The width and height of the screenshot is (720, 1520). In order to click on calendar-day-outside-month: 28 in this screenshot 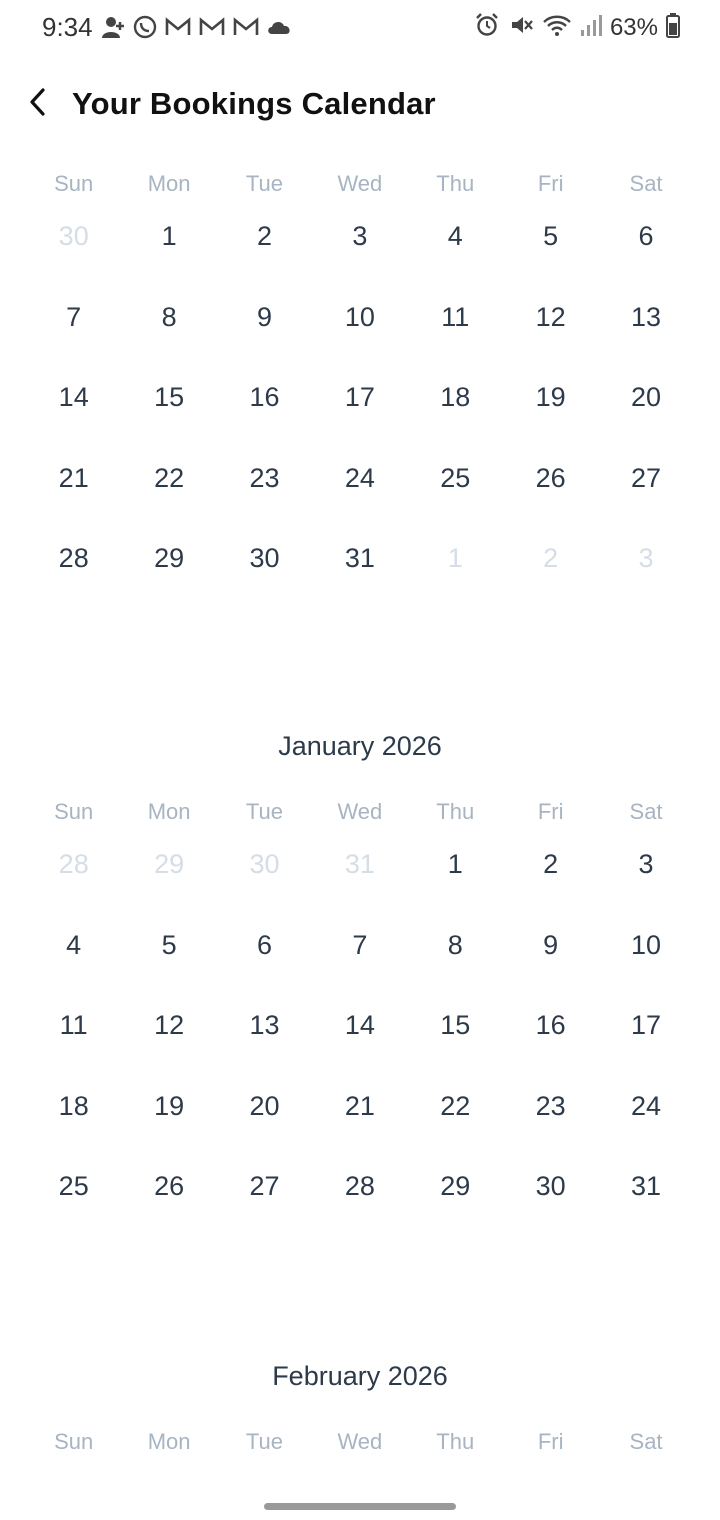, I will do `click(73, 864)`.